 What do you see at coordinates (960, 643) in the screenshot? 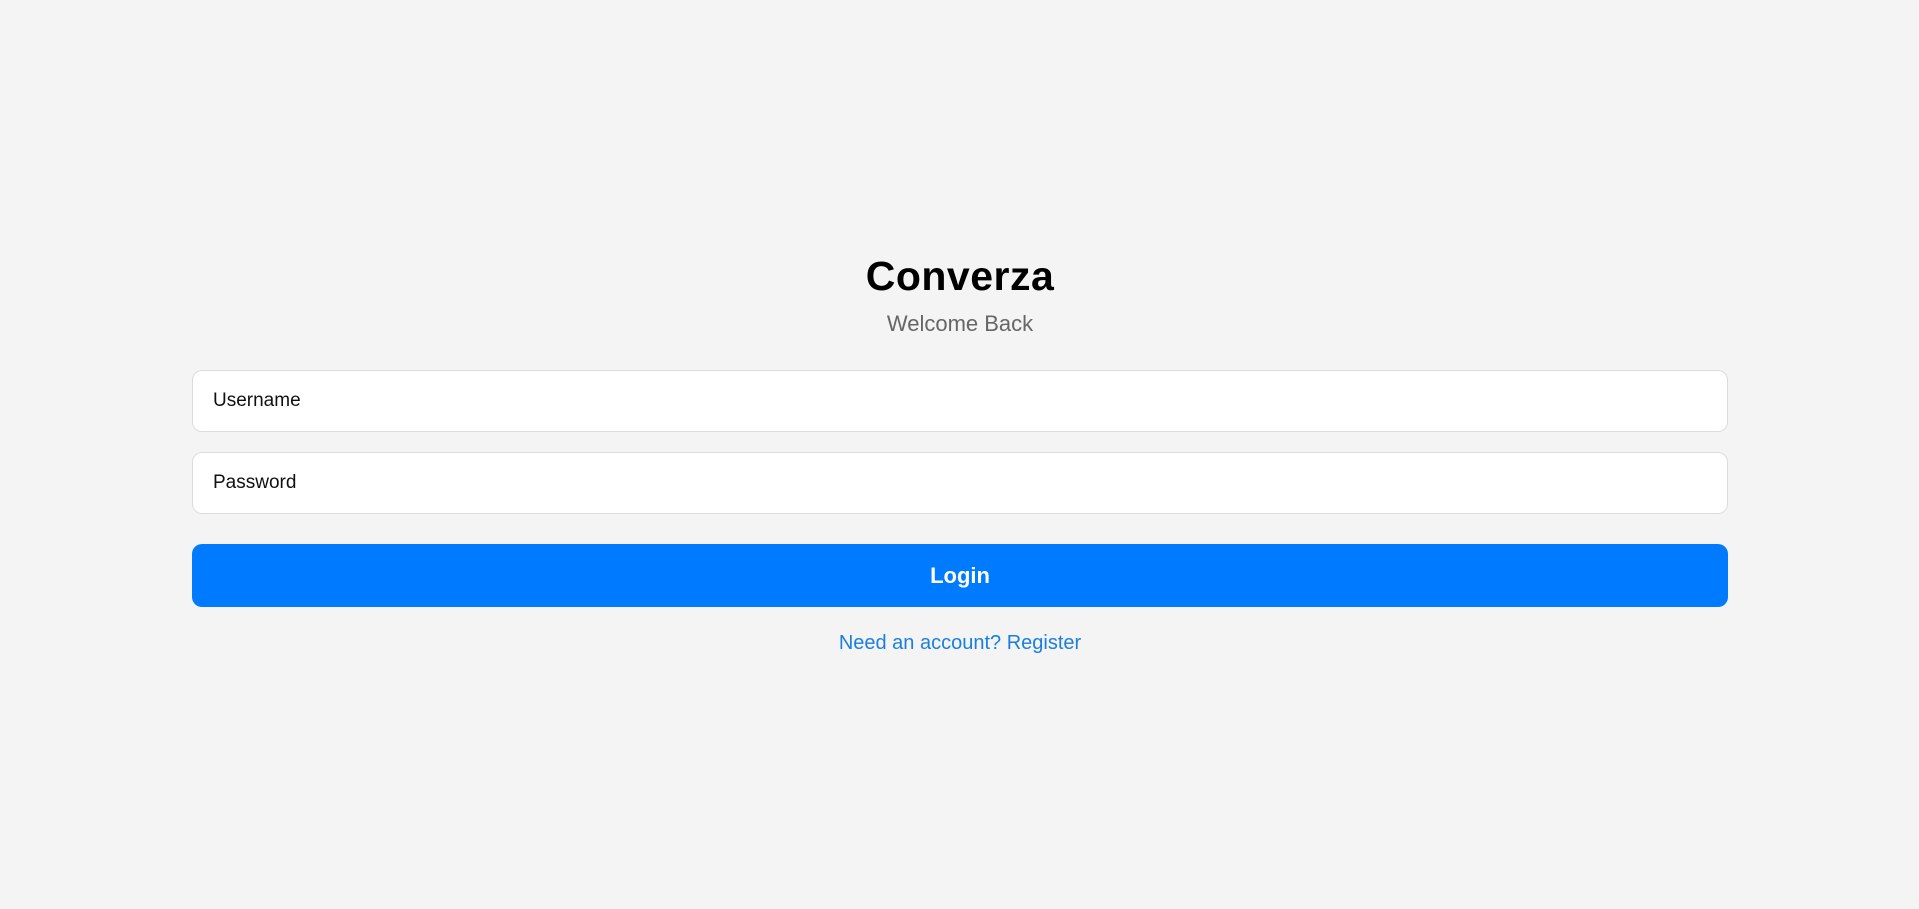
I see `register-link: Need an account? Register` at bounding box center [960, 643].